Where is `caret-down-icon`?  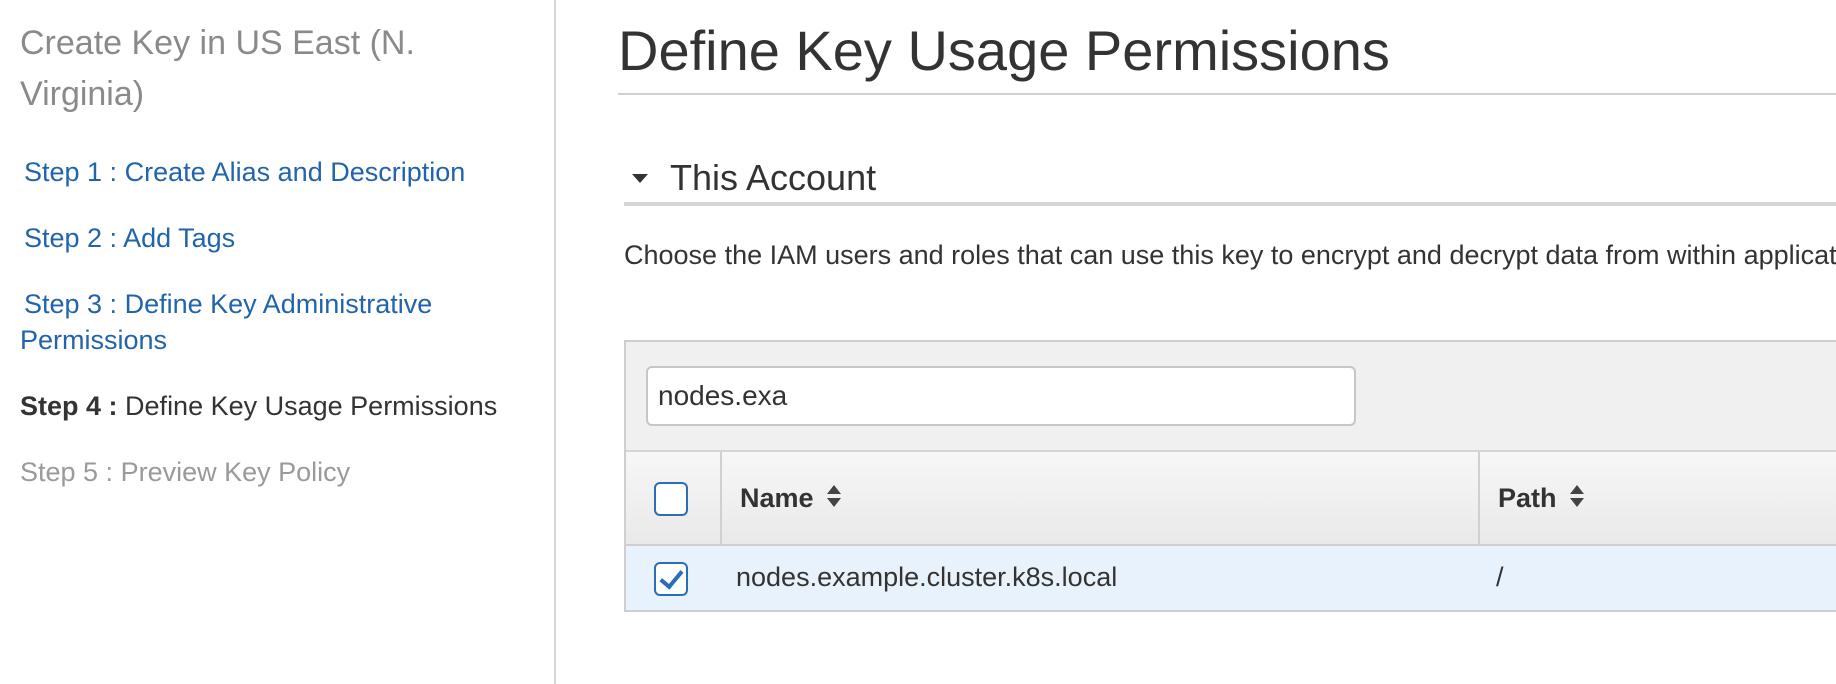
caret-down-icon is located at coordinates (640, 178).